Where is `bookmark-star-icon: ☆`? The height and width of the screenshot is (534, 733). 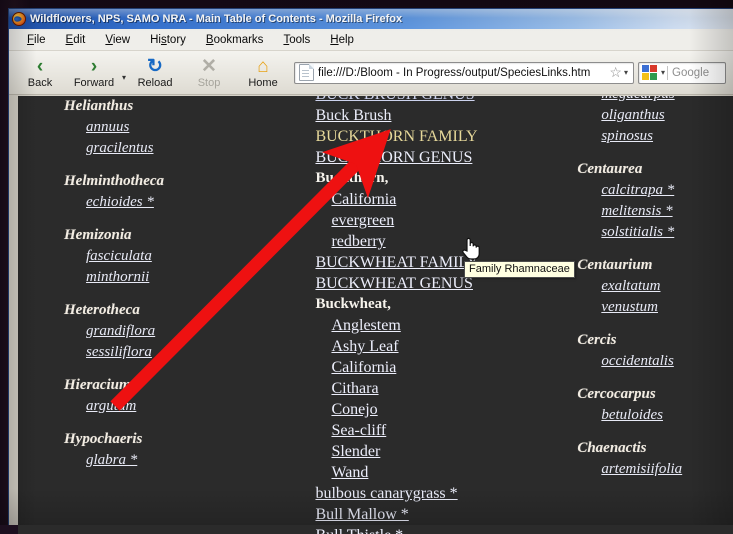 bookmark-star-icon: ☆ is located at coordinates (615, 72).